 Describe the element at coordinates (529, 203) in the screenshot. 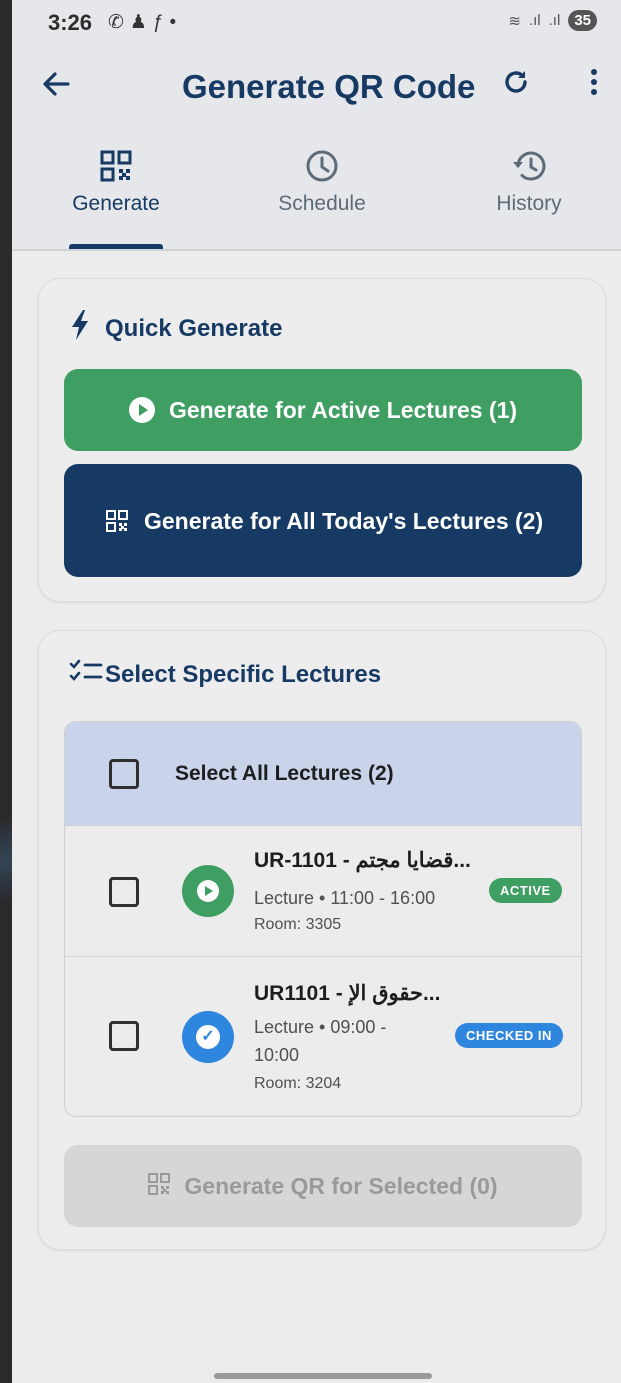

I see `tab-label: History` at that location.